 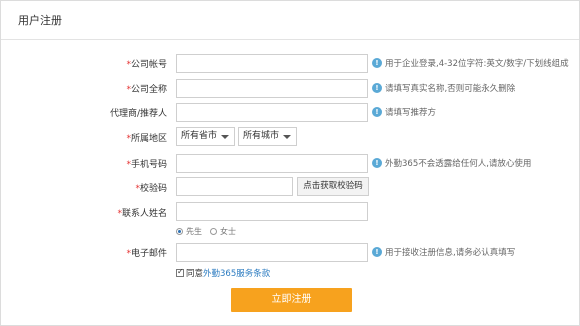 I want to click on region-label: *所属地区, so click(x=146, y=139).